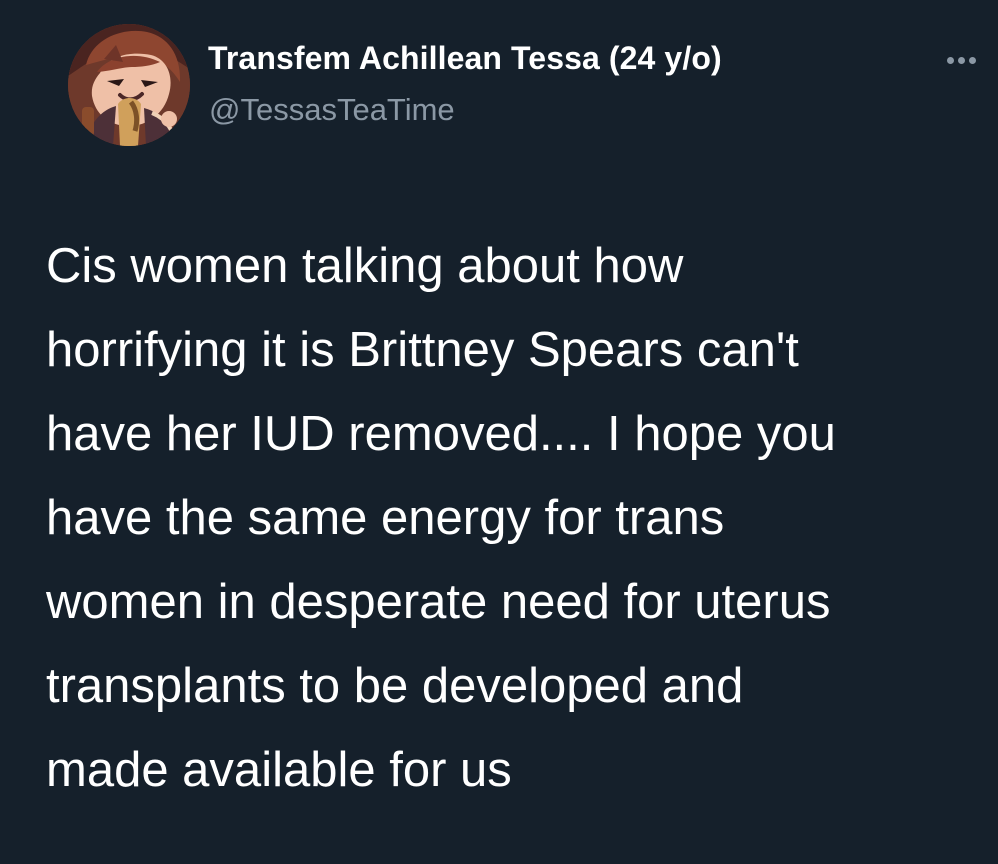 This screenshot has width=998, height=864. Describe the element at coordinates (465, 58) in the screenshot. I see `author-display-name: Transfem Achillean Tessa (24 y/o)` at that location.